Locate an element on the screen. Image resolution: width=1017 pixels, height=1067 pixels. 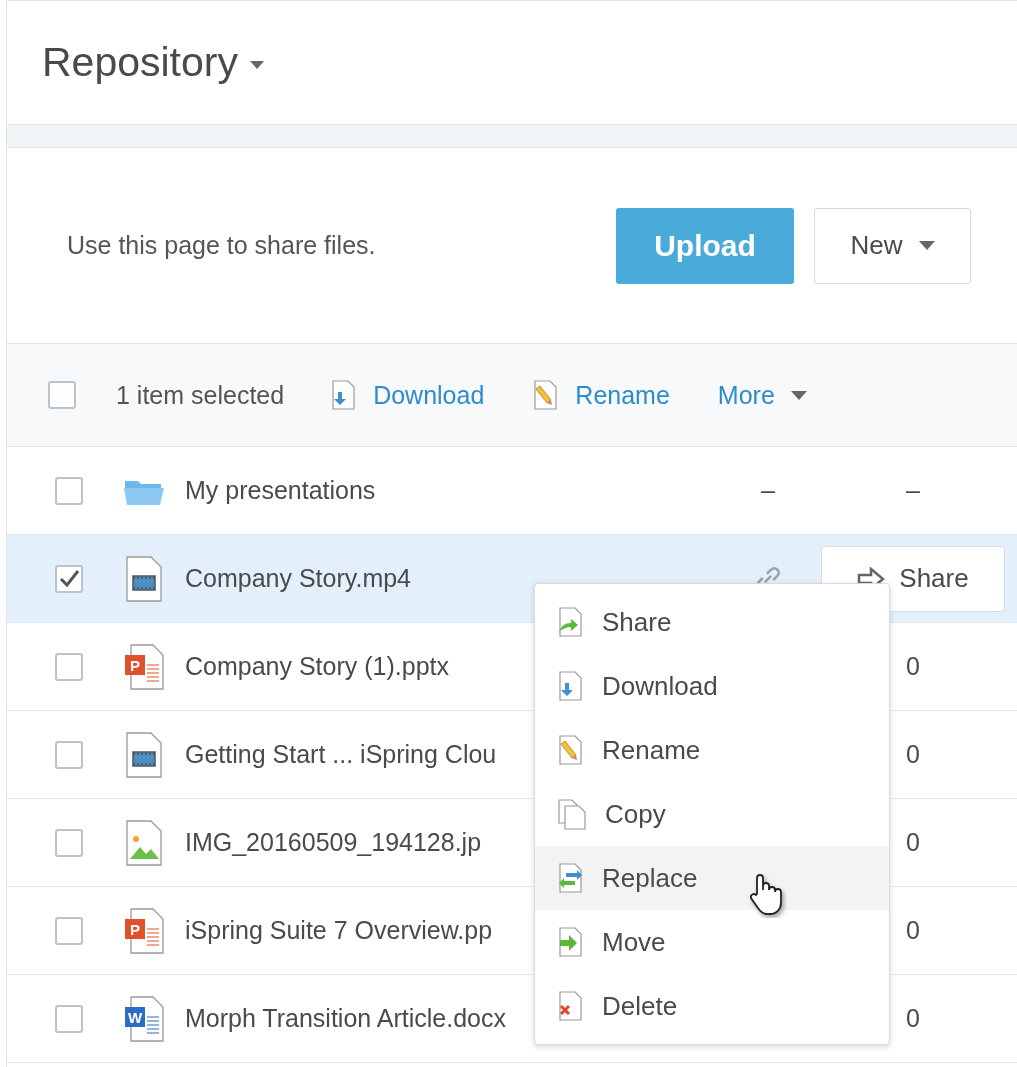
share-icon is located at coordinates (570, 622).